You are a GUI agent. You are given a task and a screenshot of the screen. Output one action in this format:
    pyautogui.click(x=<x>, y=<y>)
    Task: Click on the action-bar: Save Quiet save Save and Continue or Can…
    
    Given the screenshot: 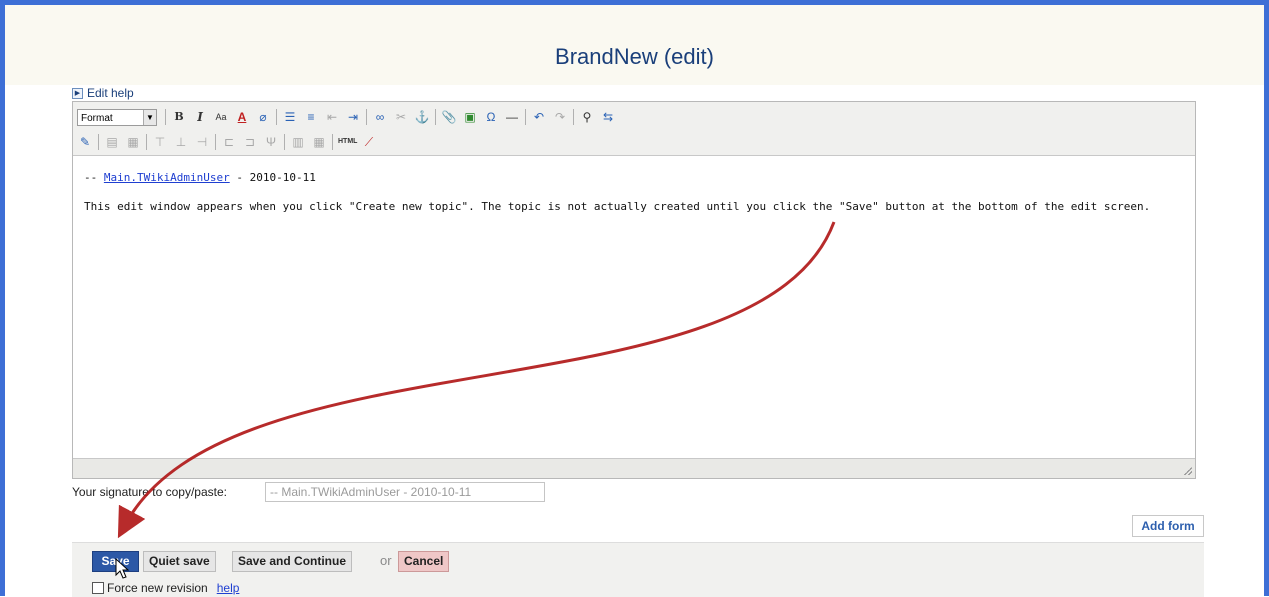 What is the action you would take?
    pyautogui.click(x=638, y=569)
    